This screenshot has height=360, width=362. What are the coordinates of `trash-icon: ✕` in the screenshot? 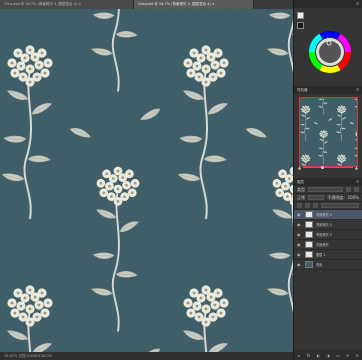 It's located at (356, 355).